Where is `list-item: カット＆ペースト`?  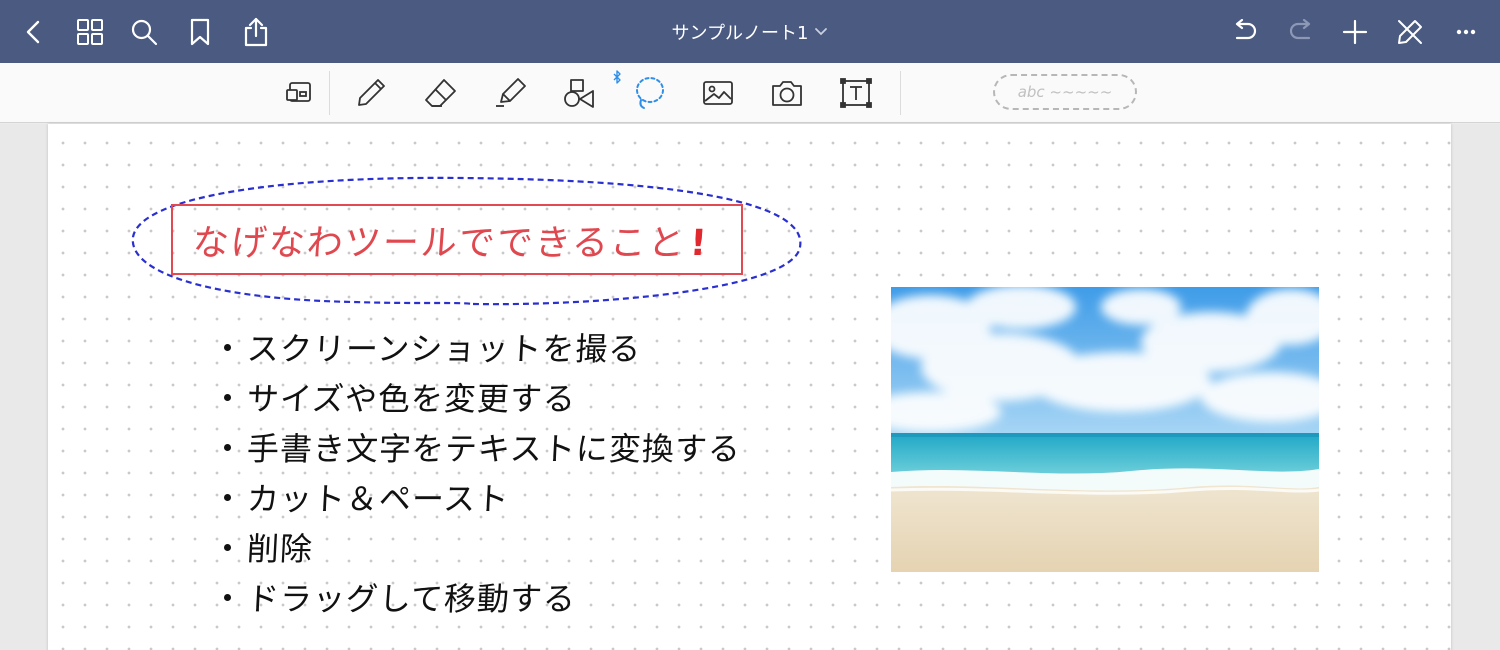 list-item: カット＆ペースト is located at coordinates (524, 497).